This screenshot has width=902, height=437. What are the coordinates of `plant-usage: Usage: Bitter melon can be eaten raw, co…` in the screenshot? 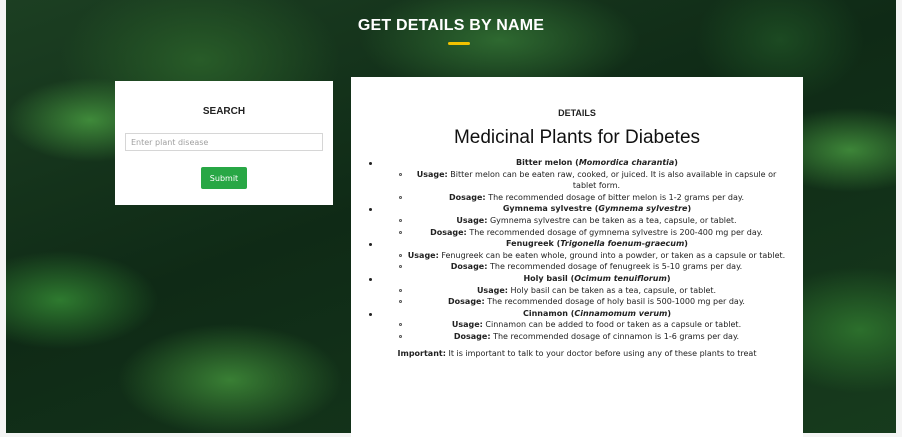 It's located at (593, 180).